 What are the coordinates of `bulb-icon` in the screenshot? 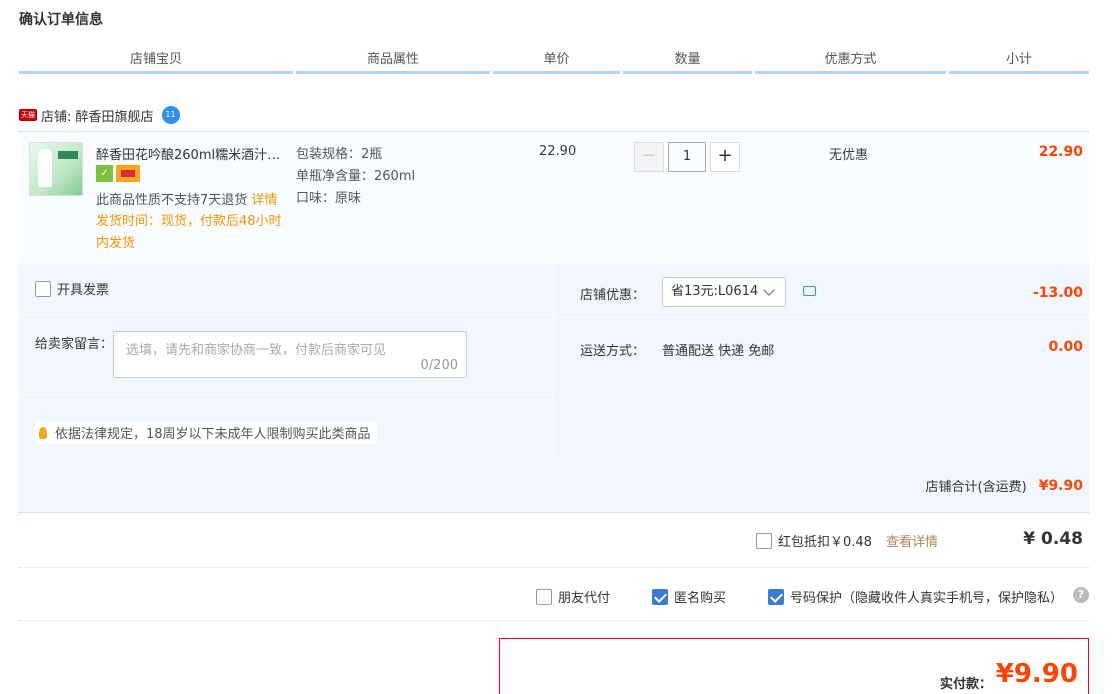 It's located at (43, 432).